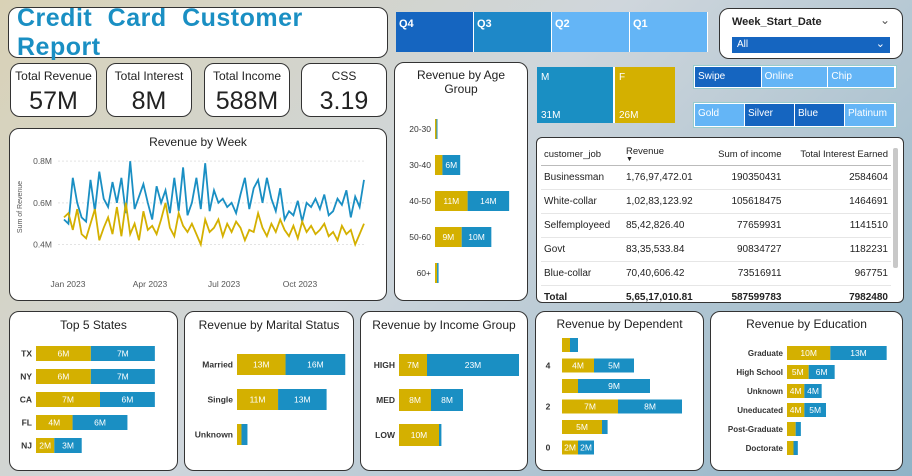  What do you see at coordinates (53, 101) in the screenshot?
I see `kpi-value: 57M` at bounding box center [53, 101].